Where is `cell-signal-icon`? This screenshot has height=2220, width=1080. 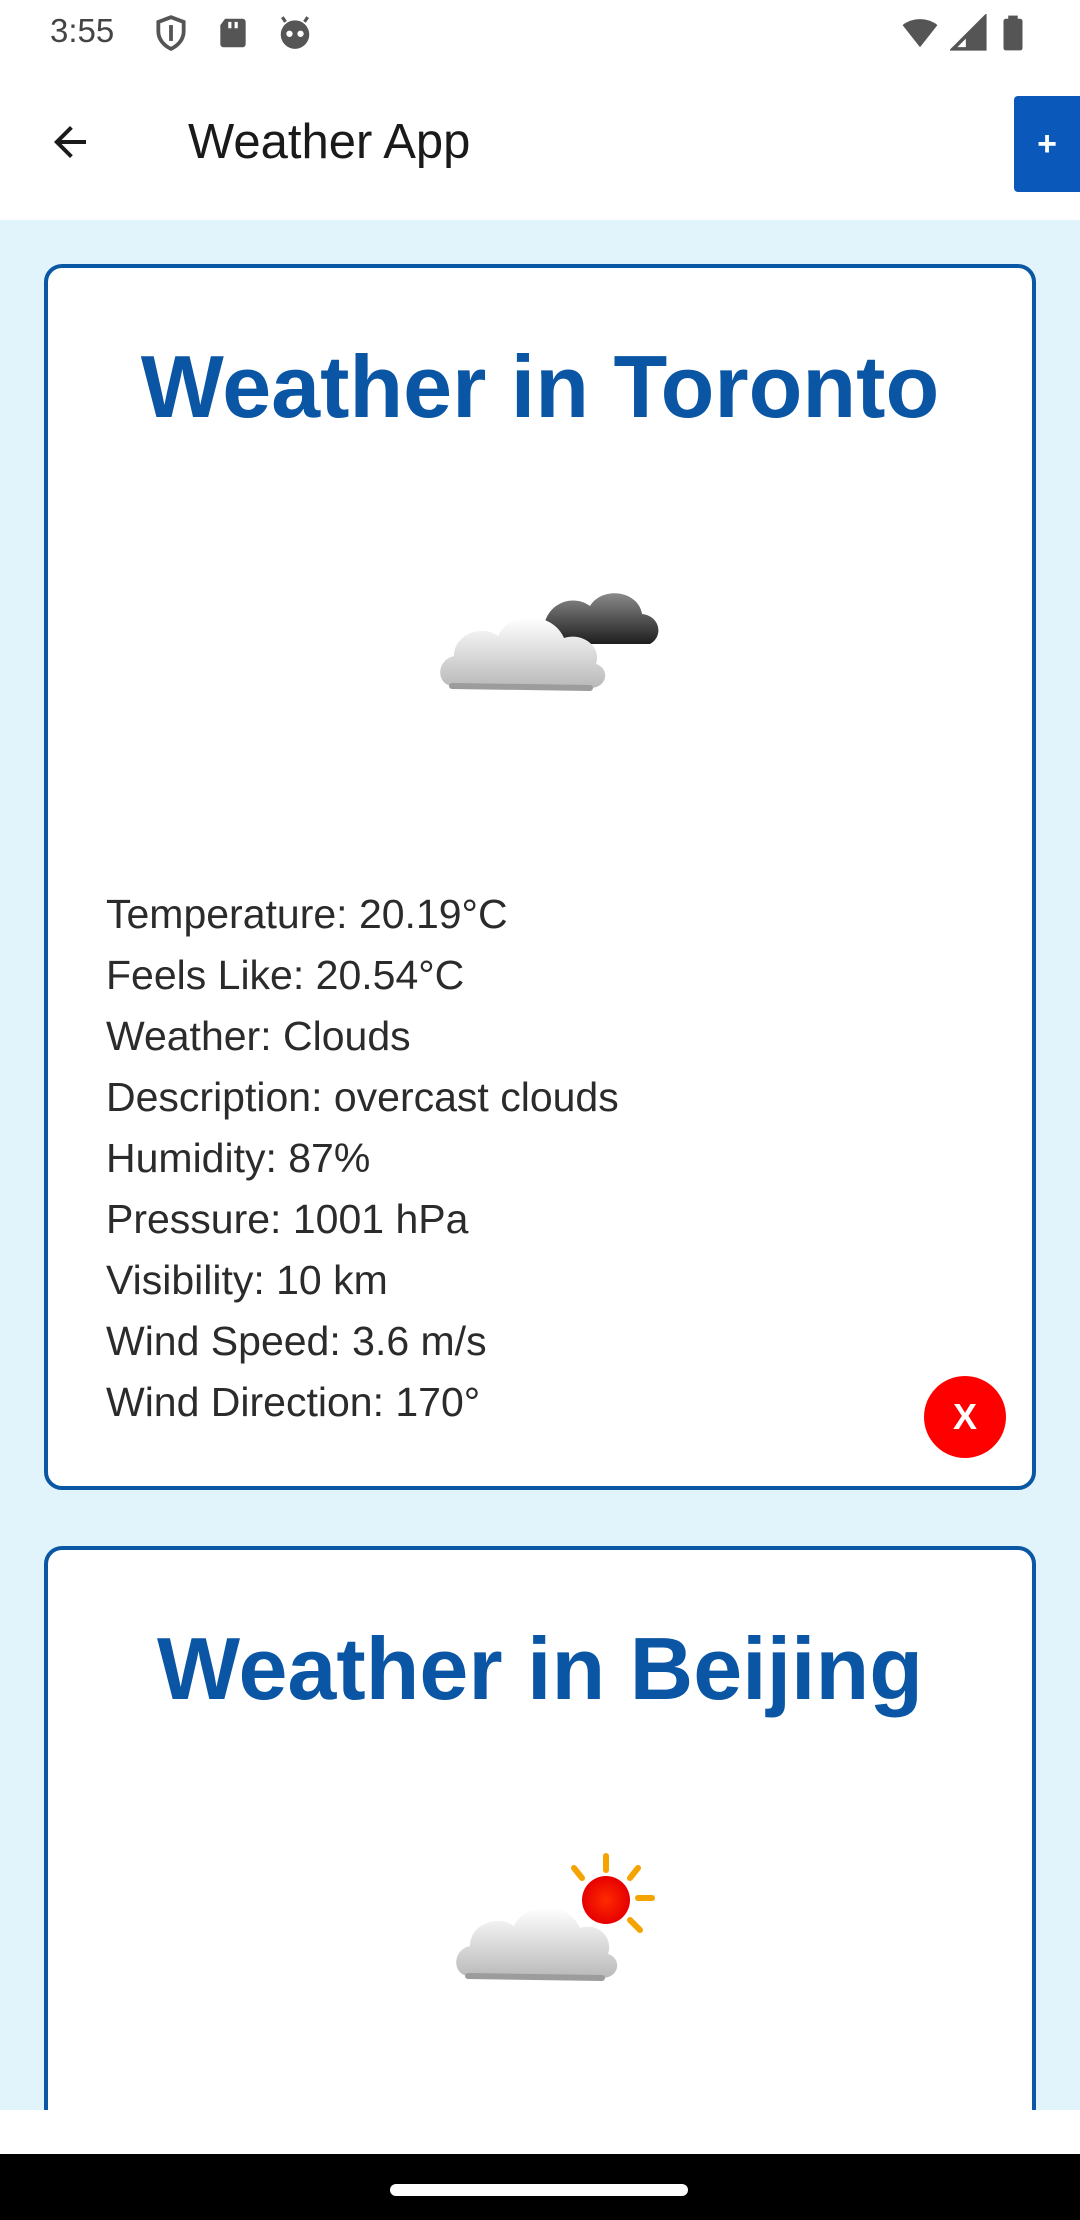
cell-signal-icon is located at coordinates (968, 32).